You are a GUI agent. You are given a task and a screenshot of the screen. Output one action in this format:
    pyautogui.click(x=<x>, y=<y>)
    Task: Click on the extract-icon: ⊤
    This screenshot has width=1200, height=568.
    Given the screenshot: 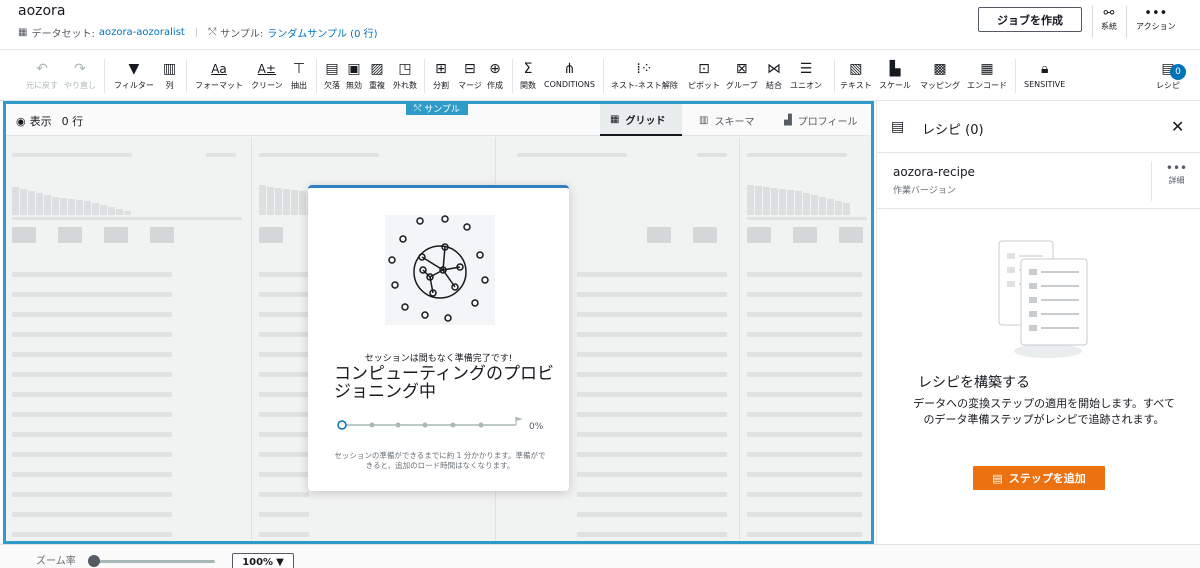 What is the action you would take?
    pyautogui.click(x=299, y=69)
    